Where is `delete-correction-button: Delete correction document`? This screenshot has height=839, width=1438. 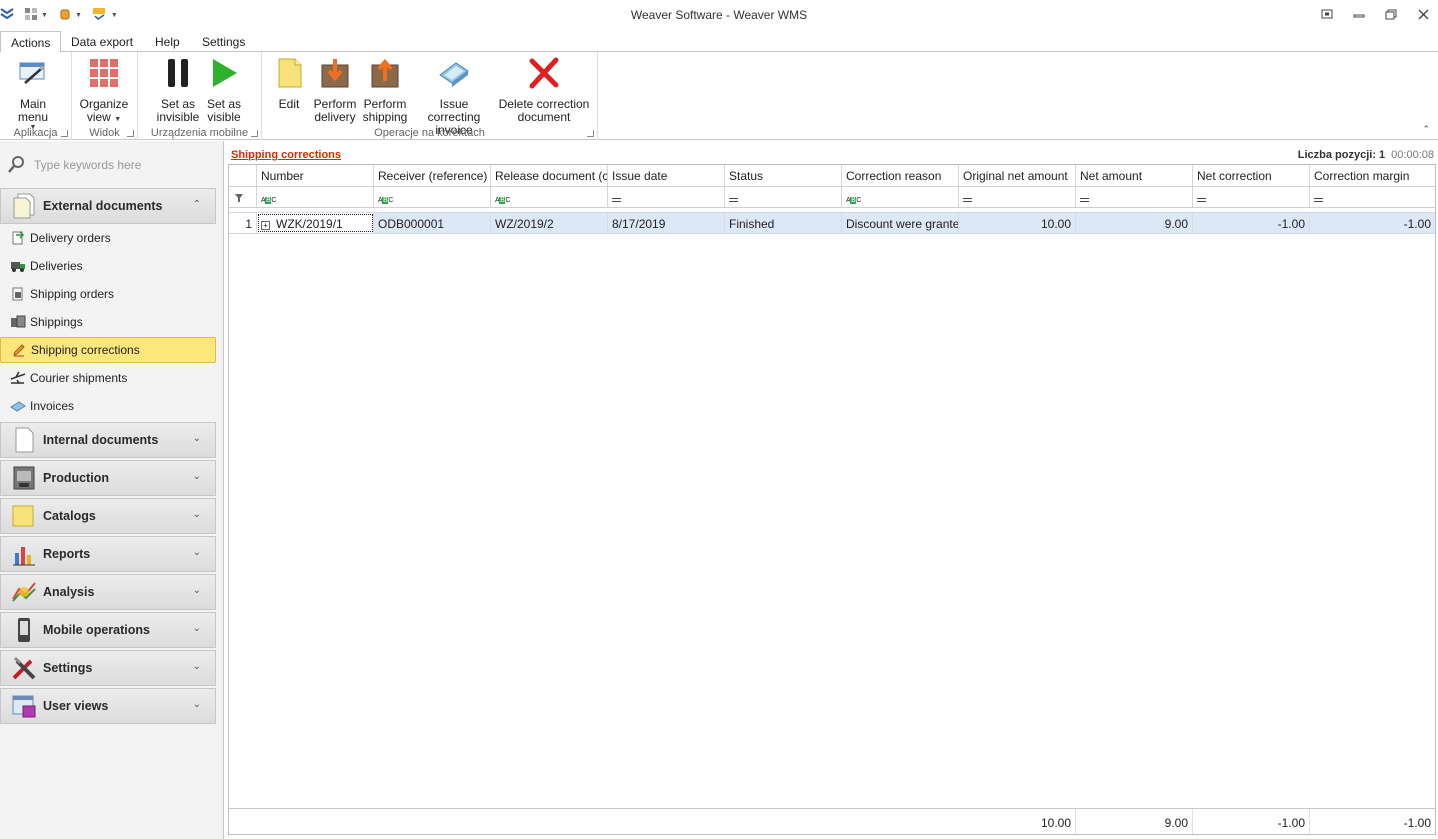
delete-correction-button: Delete correction document is located at coordinates (544, 90).